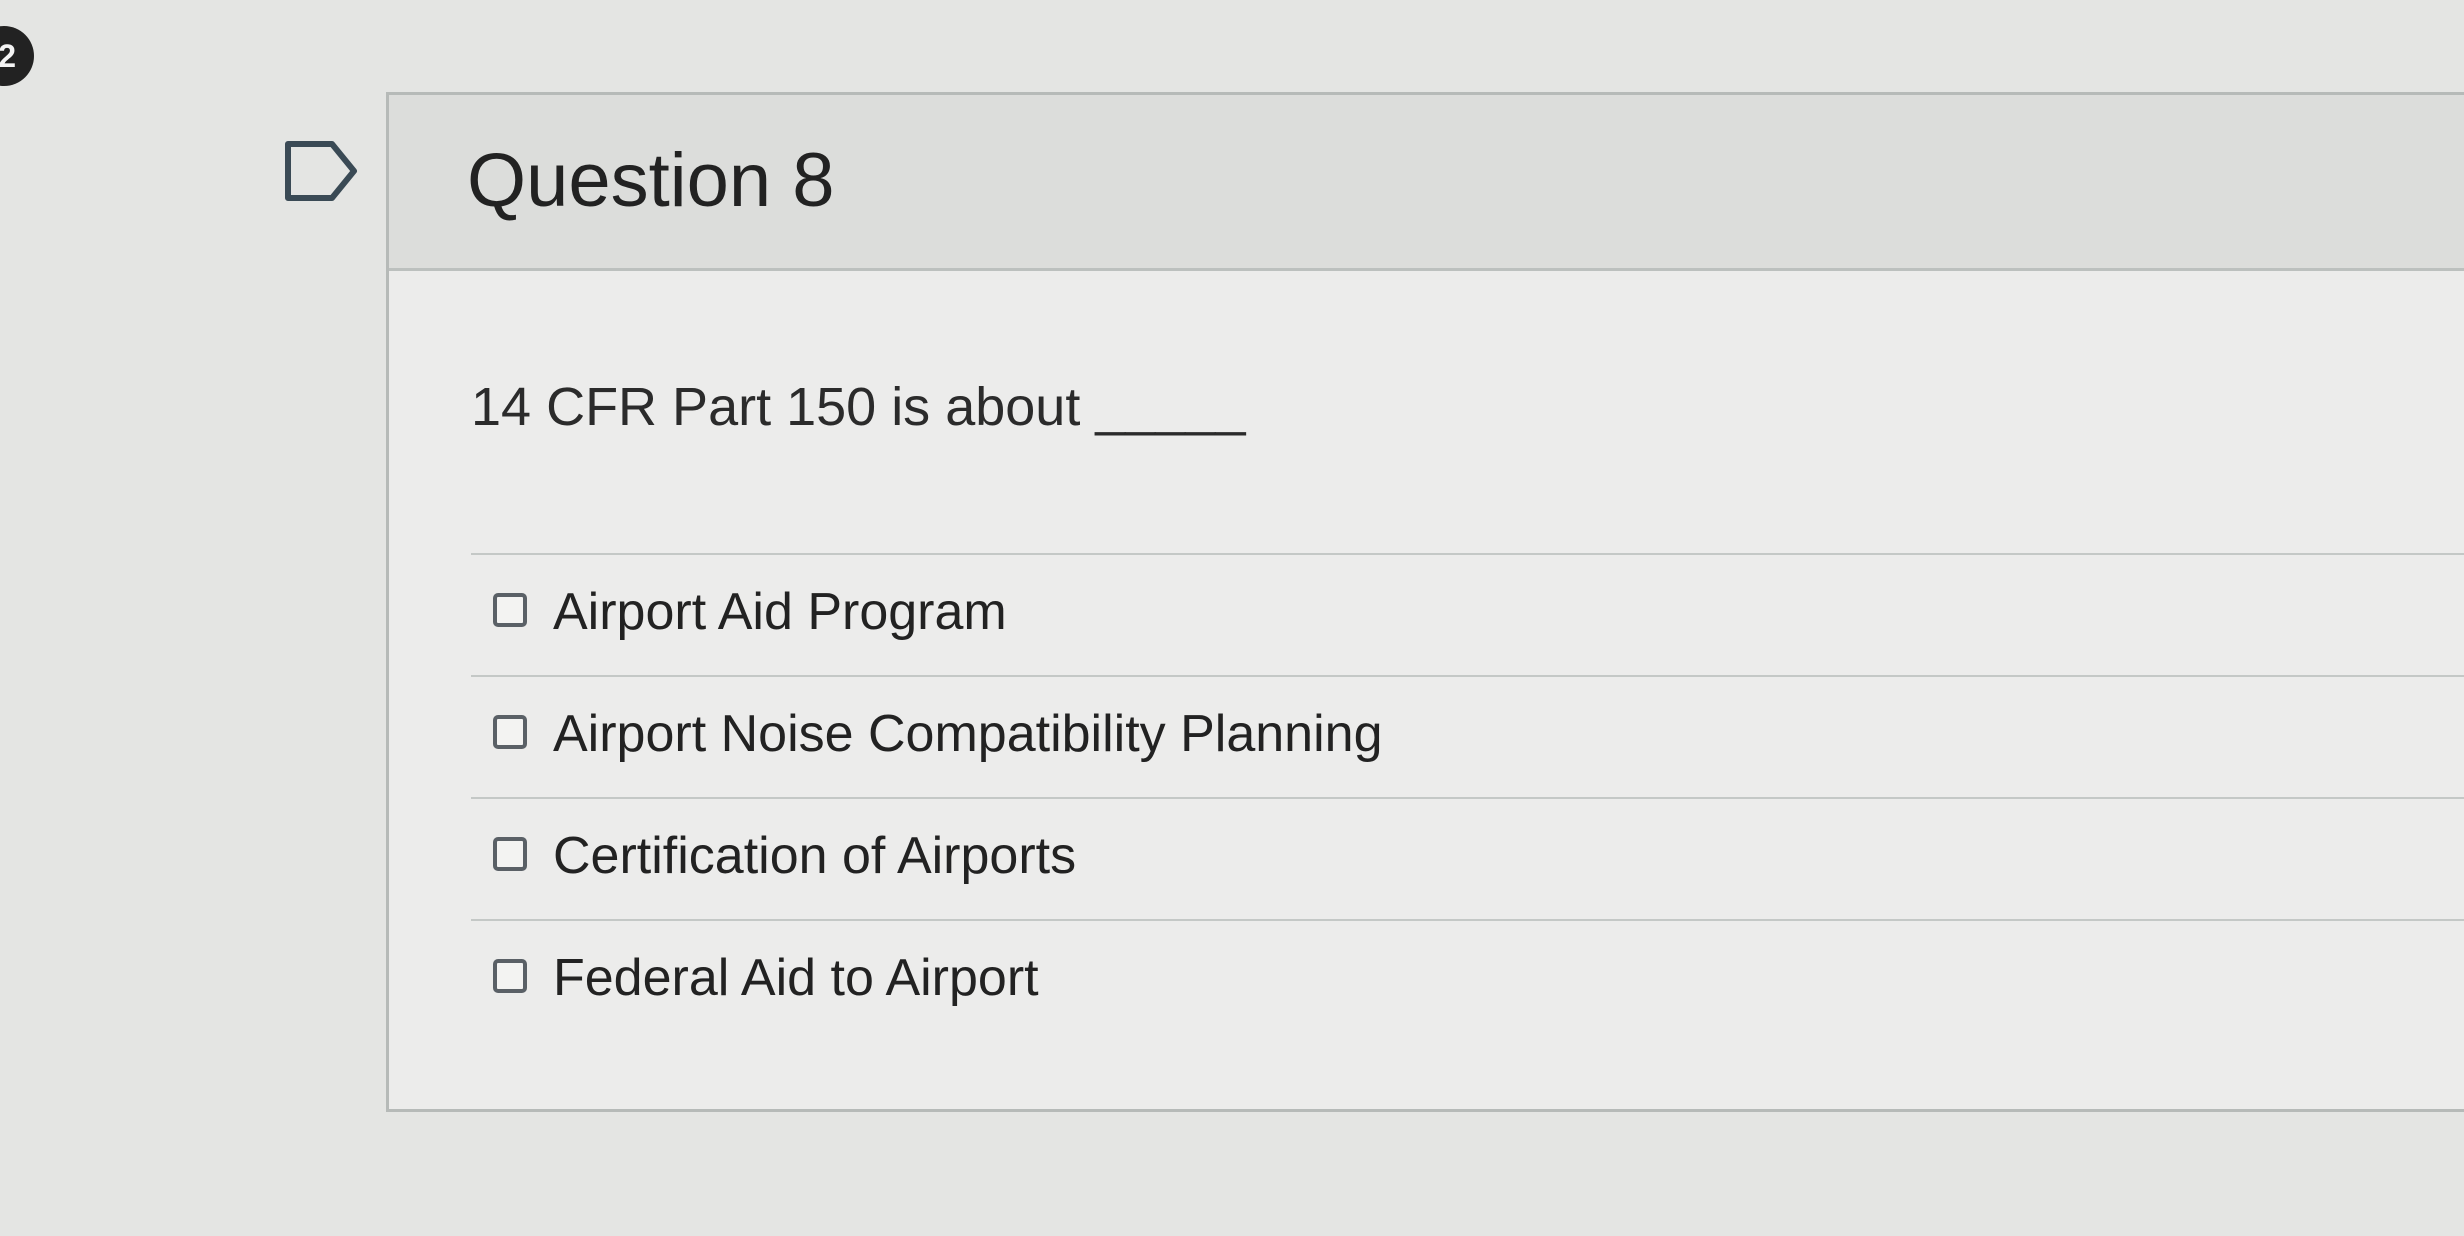 This screenshot has height=1236, width=2464. Describe the element at coordinates (1467, 858) in the screenshot. I see `answer-option: Certification of Airports` at that location.